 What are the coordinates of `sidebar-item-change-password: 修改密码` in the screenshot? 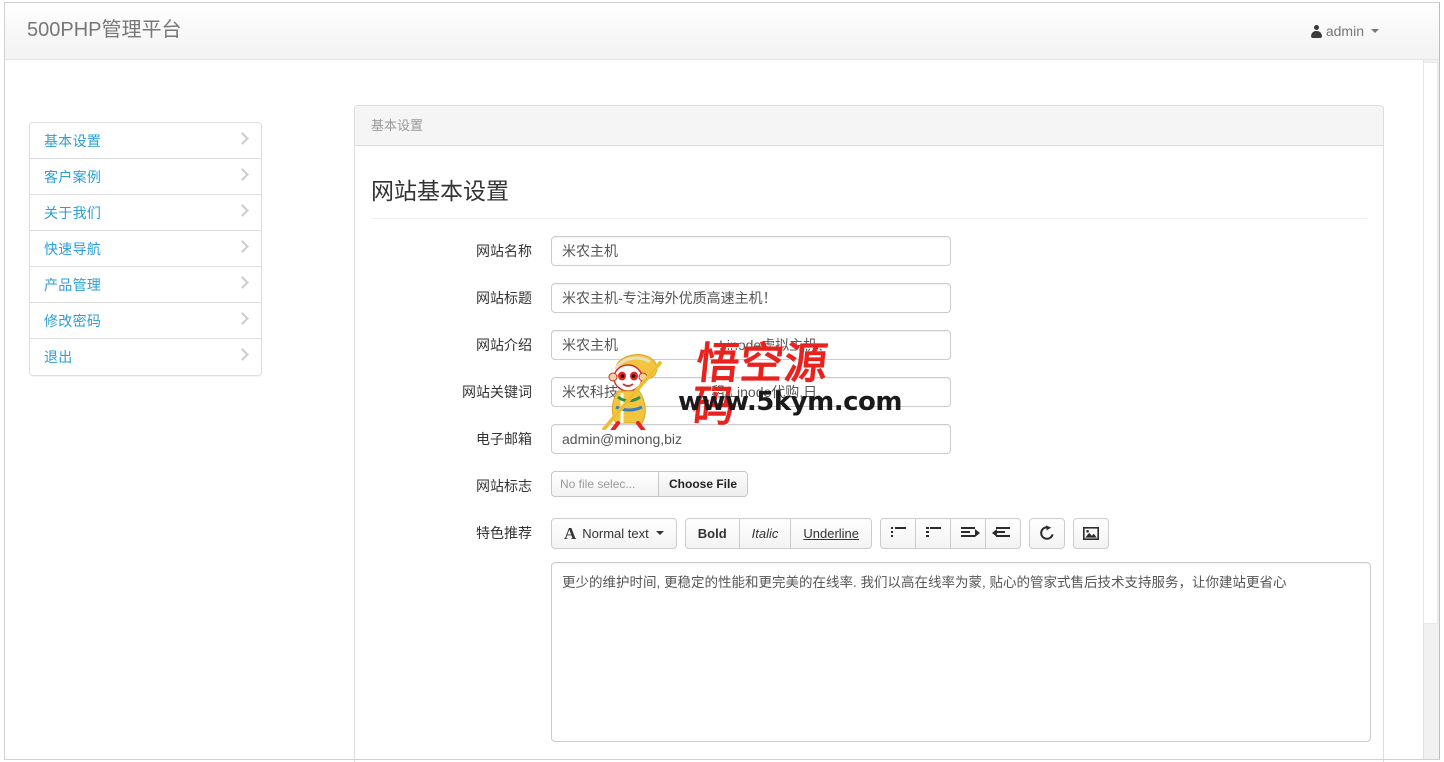 It's located at (145, 321).